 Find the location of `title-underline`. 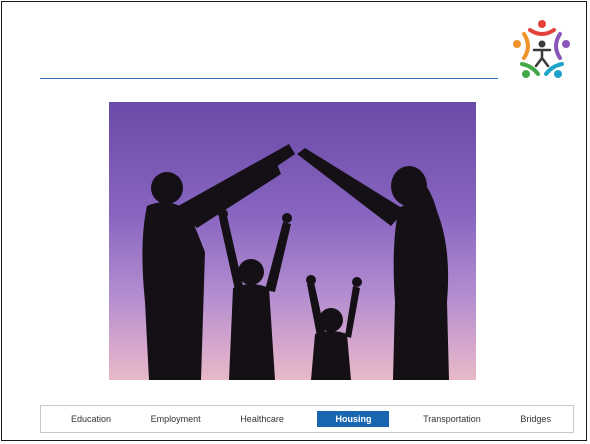

title-underline is located at coordinates (269, 78).